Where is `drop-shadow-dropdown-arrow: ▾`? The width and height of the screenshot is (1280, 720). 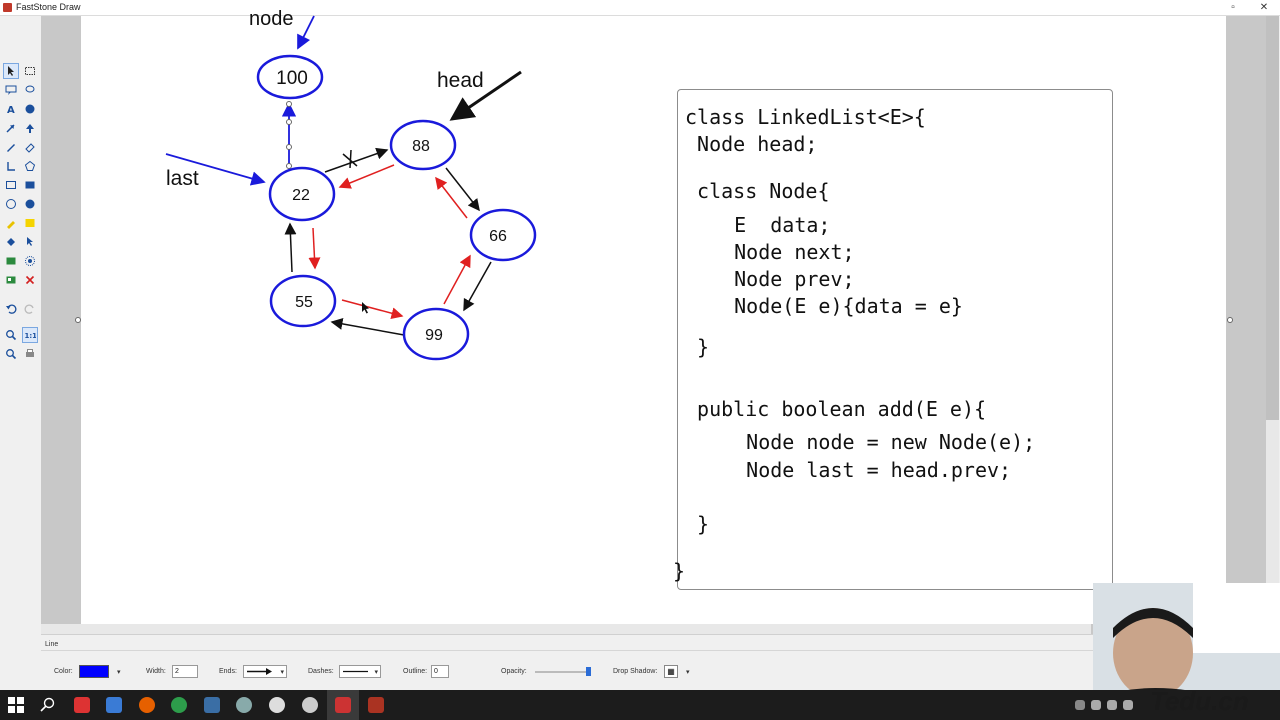
drop-shadow-dropdown-arrow: ▾ is located at coordinates (688, 672).